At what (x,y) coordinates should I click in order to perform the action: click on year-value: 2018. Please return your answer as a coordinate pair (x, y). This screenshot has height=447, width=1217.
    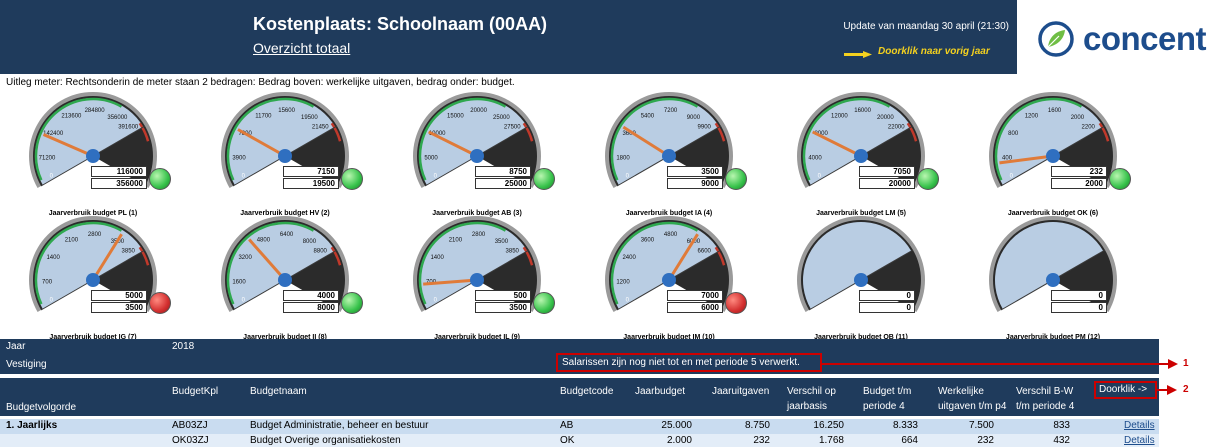
    Looking at the image, I should click on (183, 346).